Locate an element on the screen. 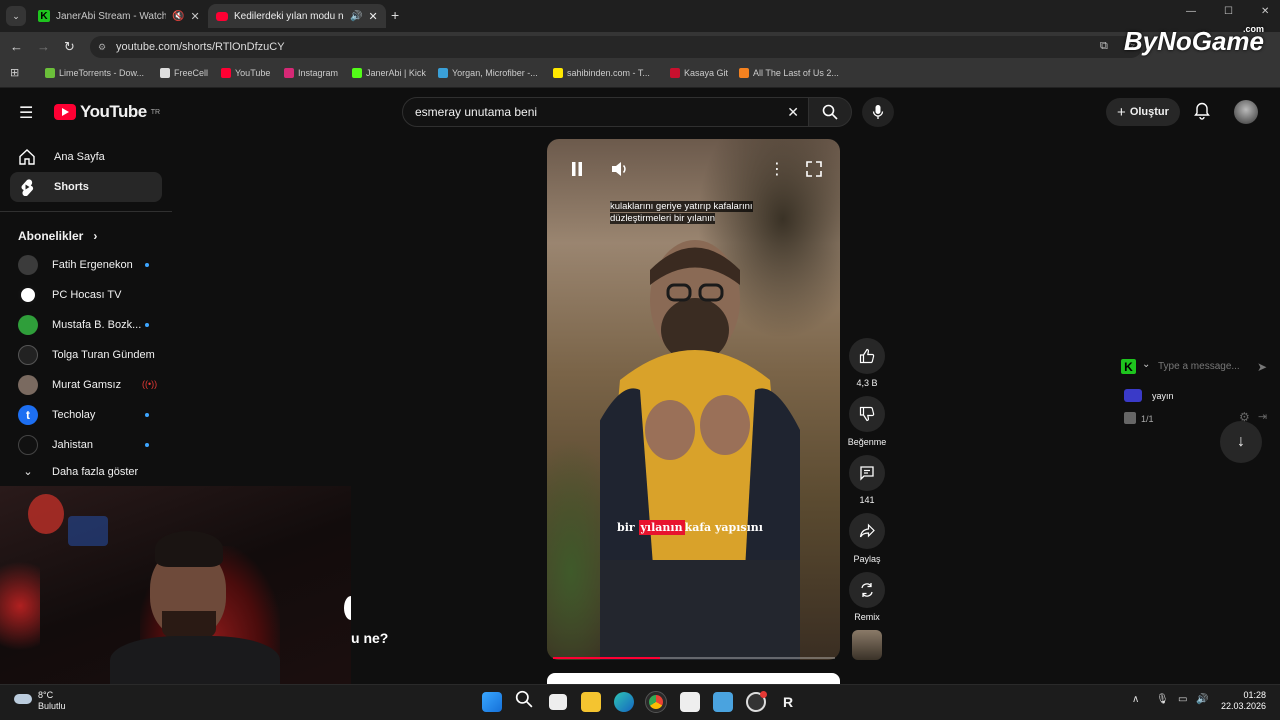 The width and height of the screenshot is (1280, 720). minimize-icon: — is located at coordinates (1191, 11).